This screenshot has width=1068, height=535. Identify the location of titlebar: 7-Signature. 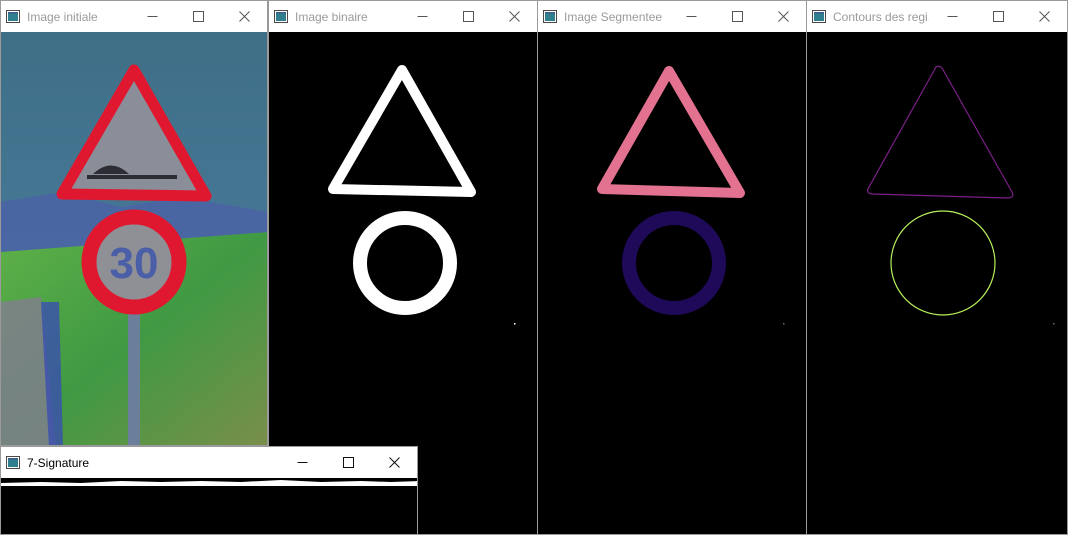
(209, 462).